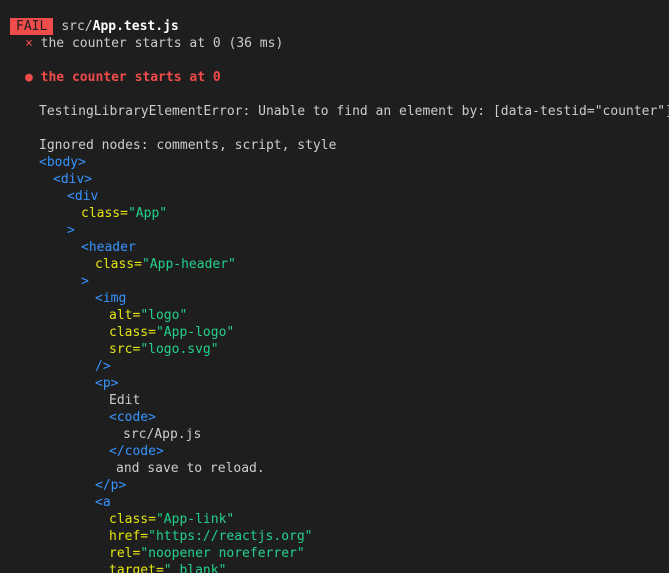 Image resolution: width=669 pixels, height=573 pixels. What do you see at coordinates (125, 315) in the screenshot?
I see `attr-name: alt=` at bounding box center [125, 315].